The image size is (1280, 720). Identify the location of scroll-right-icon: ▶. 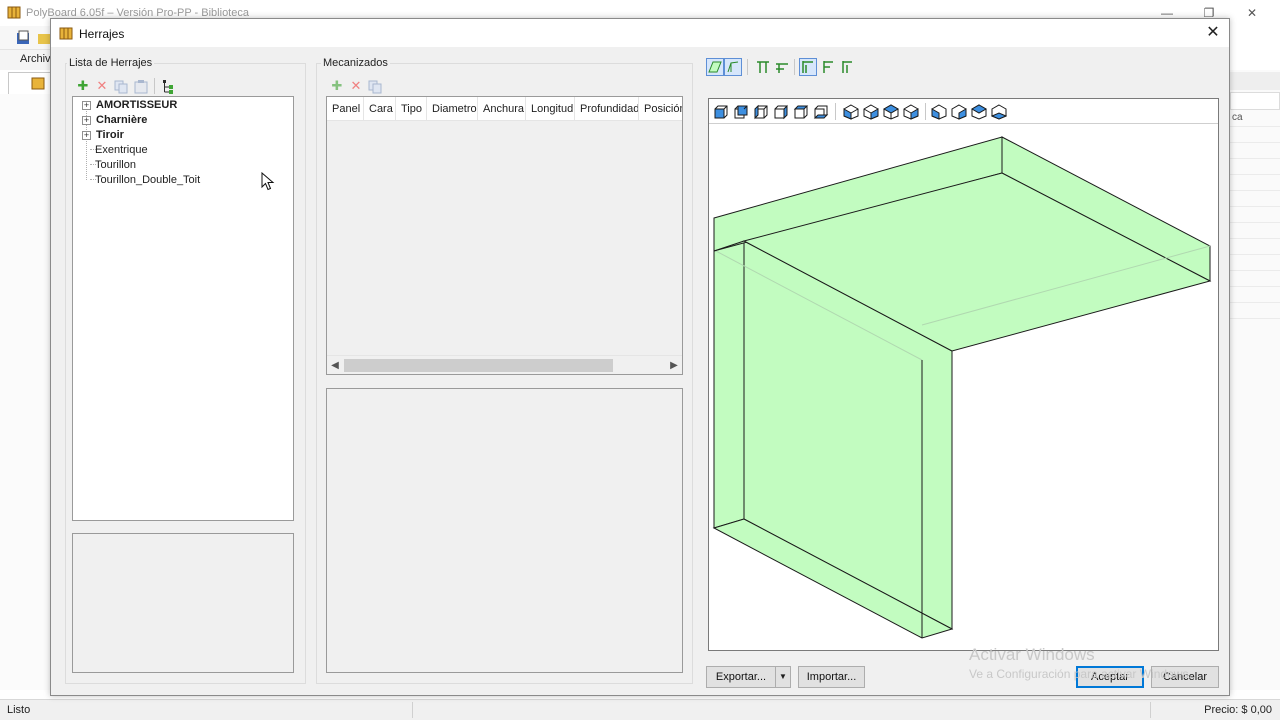
(674, 365).